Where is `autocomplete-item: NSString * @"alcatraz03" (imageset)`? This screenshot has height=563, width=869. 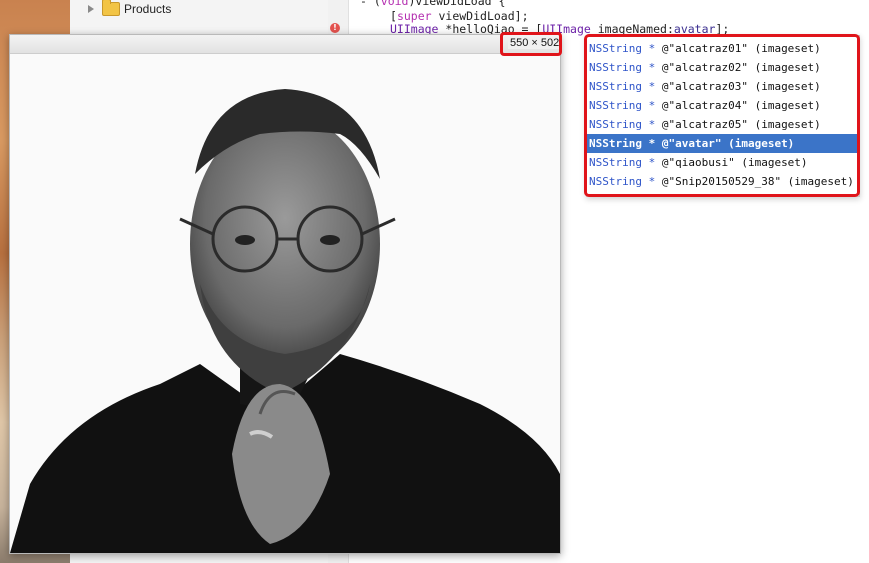 autocomplete-item: NSString * @"alcatraz03" (imageset) is located at coordinates (723, 86).